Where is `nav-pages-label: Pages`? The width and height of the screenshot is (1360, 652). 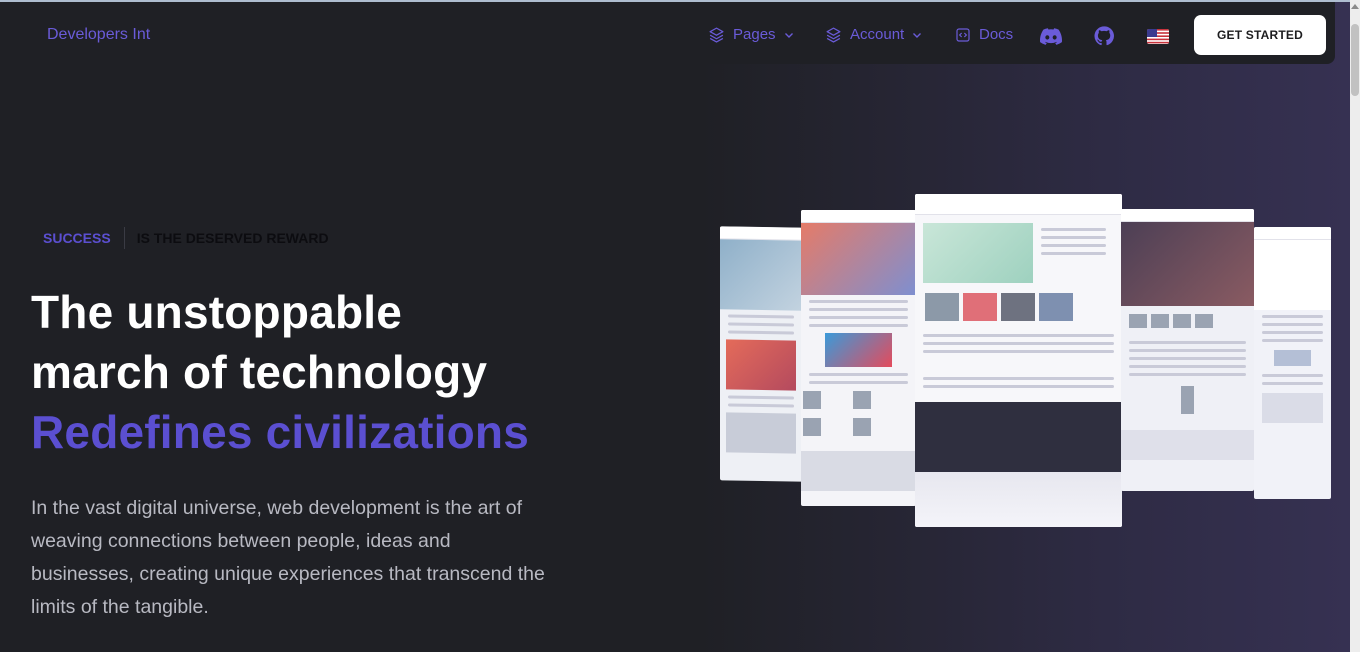 nav-pages-label: Pages is located at coordinates (754, 34).